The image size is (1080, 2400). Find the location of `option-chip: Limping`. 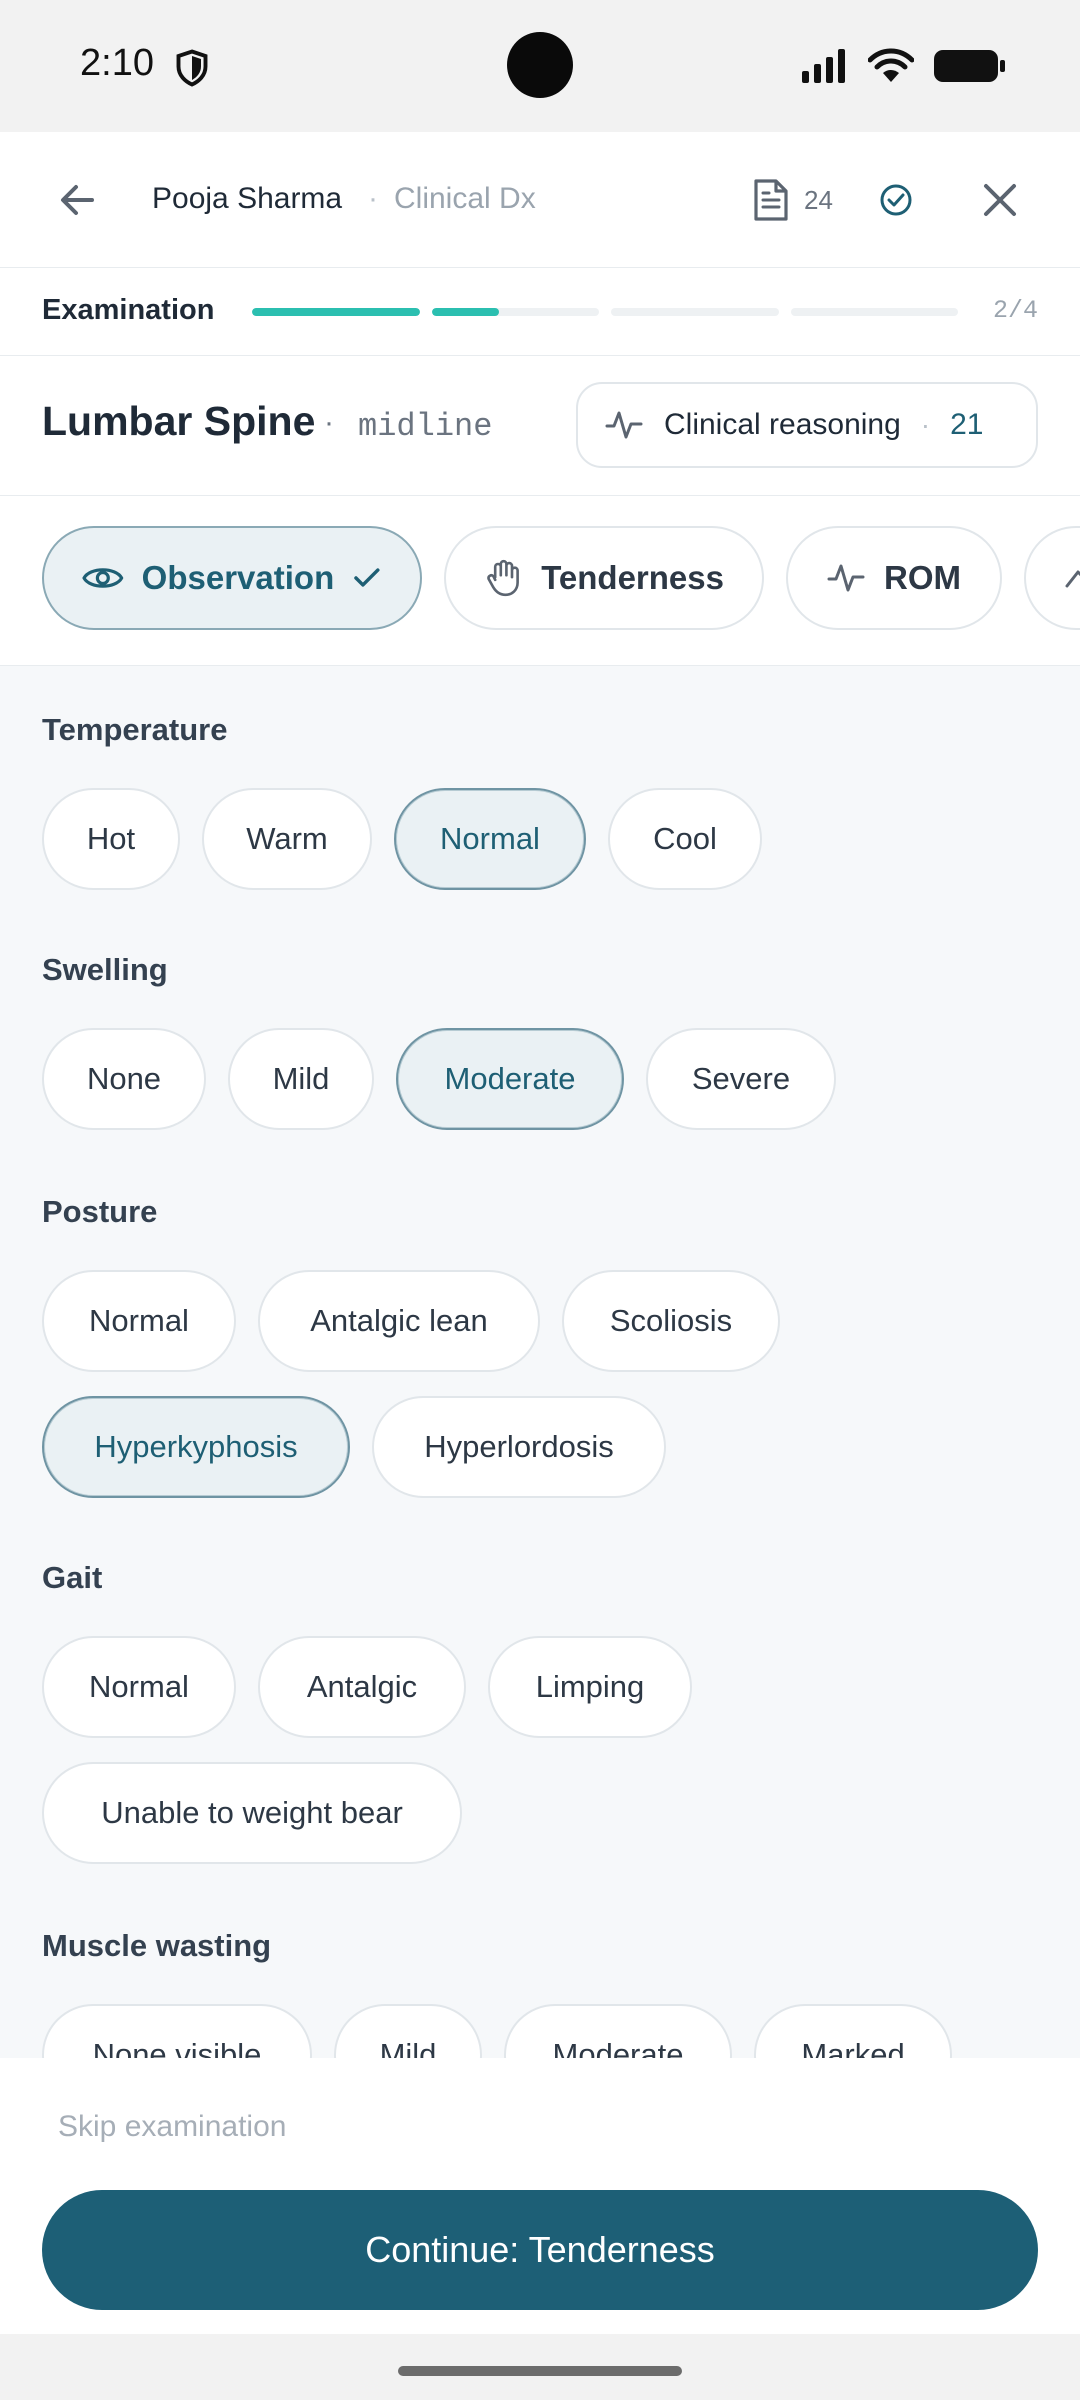

option-chip: Limping is located at coordinates (590, 1687).